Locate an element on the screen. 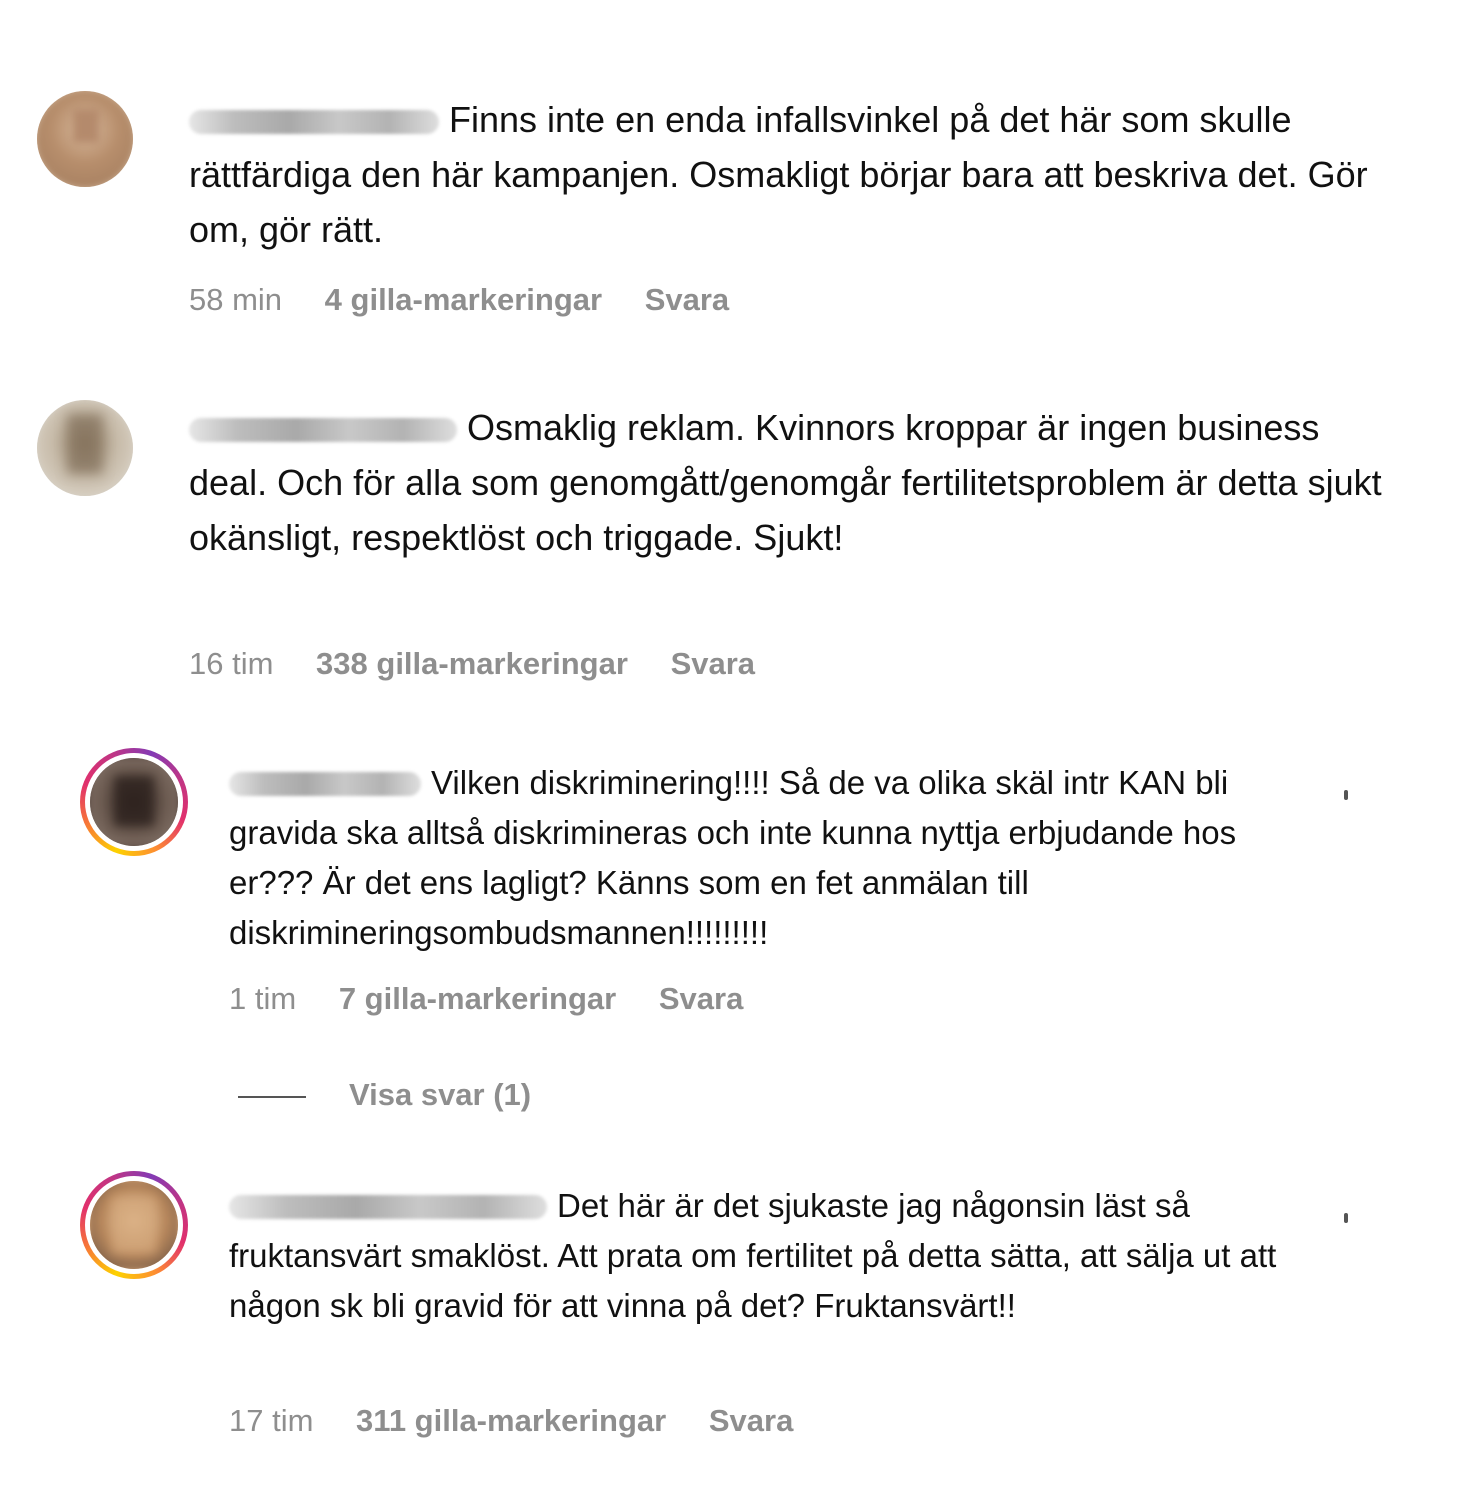  replies-divider is located at coordinates (272, 1097).